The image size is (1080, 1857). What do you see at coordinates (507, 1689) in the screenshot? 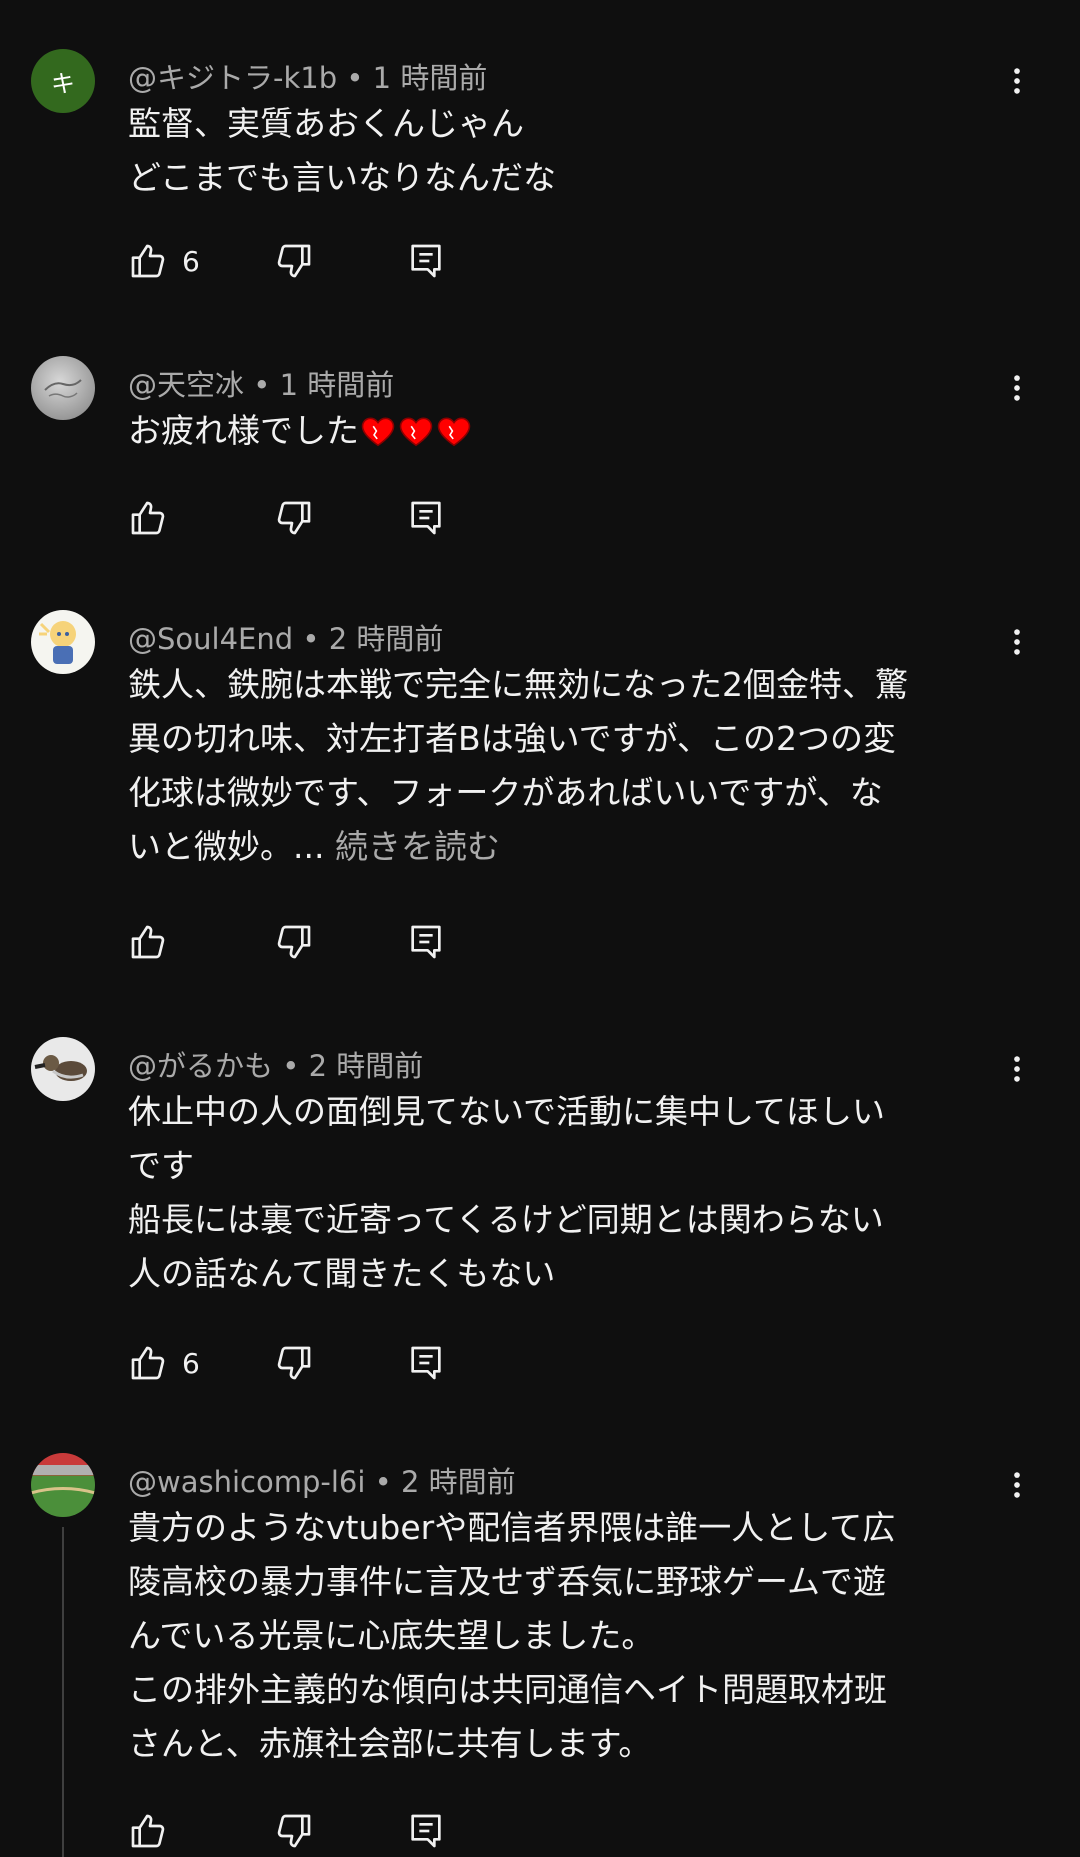
I see `comment-line: この排外主義的な傾向は共同通信ヘイト問題取材班` at bounding box center [507, 1689].